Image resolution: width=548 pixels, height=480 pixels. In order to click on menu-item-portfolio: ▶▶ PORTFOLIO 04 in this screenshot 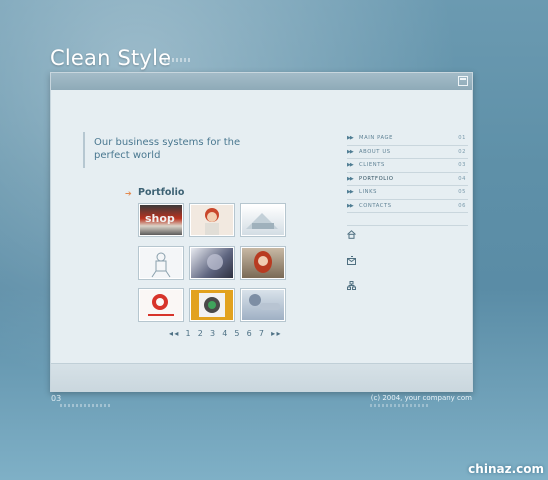, I will do `click(407, 179)`.